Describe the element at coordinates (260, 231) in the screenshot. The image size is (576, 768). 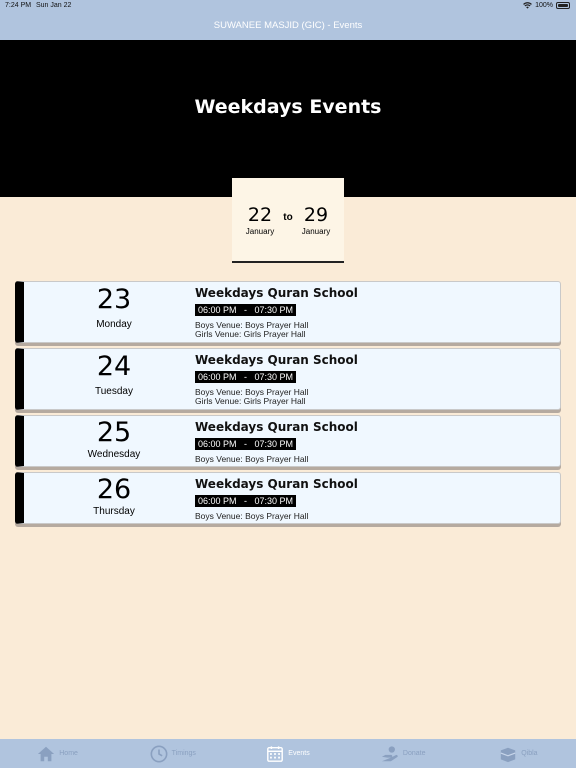
I see `range-from-month: January` at that location.